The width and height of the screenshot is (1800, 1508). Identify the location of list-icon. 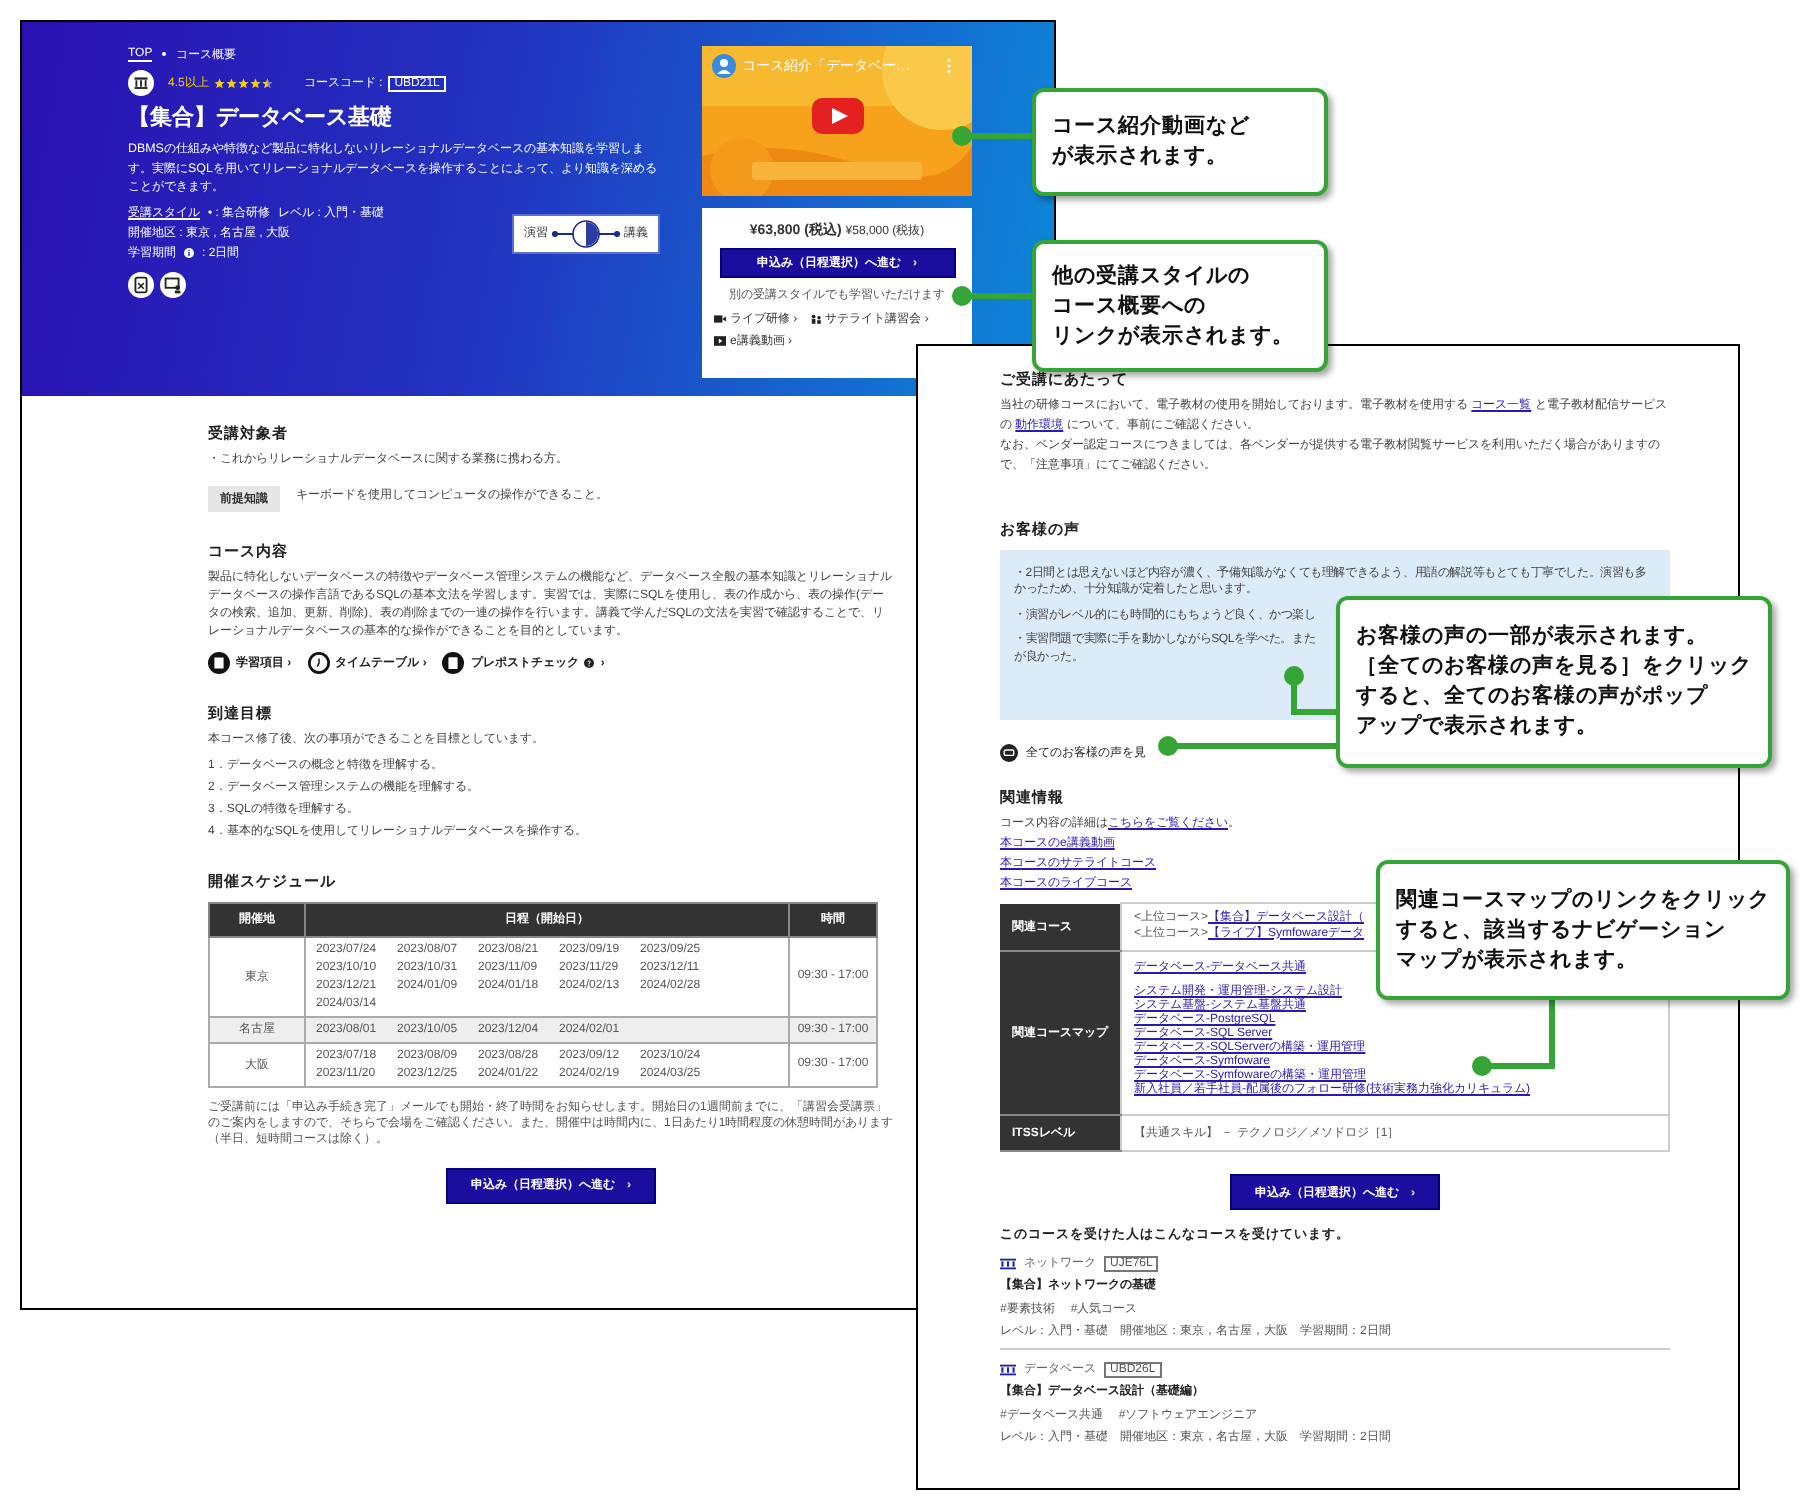
(219, 663).